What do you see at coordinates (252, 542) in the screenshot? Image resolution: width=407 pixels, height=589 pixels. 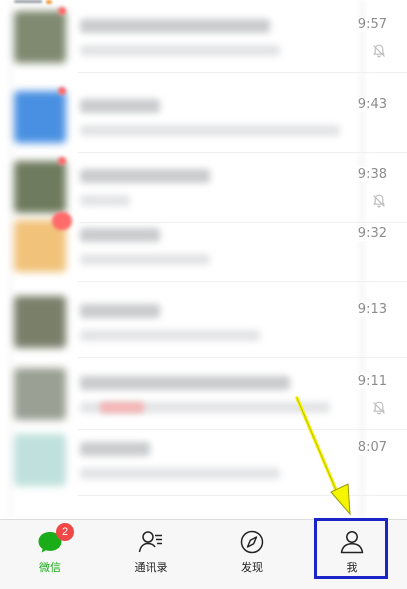 I see `compass-icon` at bounding box center [252, 542].